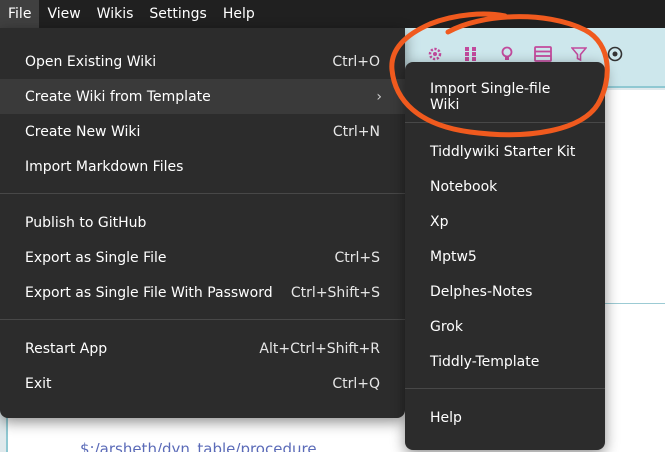  Describe the element at coordinates (198, 446) in the screenshot. I see `tiddler-link: $:/arsheth/dyn_table/procedure` at that location.